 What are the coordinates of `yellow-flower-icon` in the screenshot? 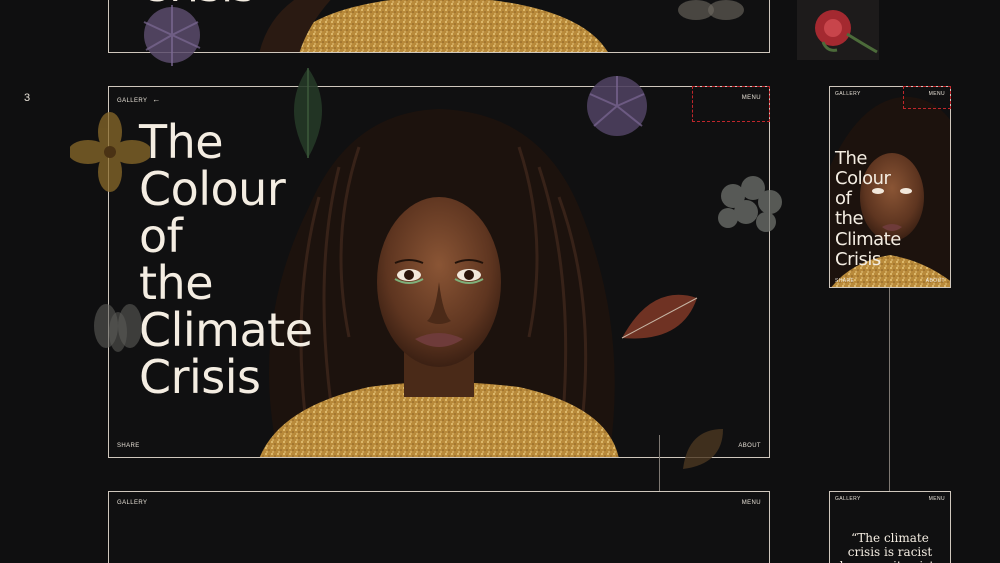 It's located at (110, 152).